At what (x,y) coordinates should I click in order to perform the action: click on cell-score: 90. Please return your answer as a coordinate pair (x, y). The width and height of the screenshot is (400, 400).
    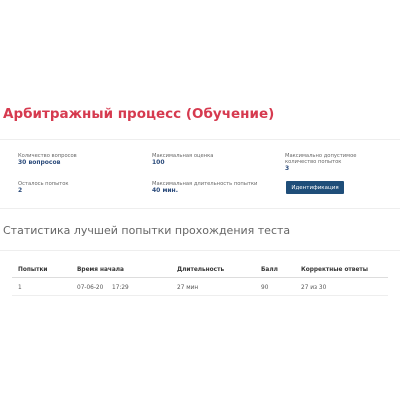
    Looking at the image, I should click on (265, 288).